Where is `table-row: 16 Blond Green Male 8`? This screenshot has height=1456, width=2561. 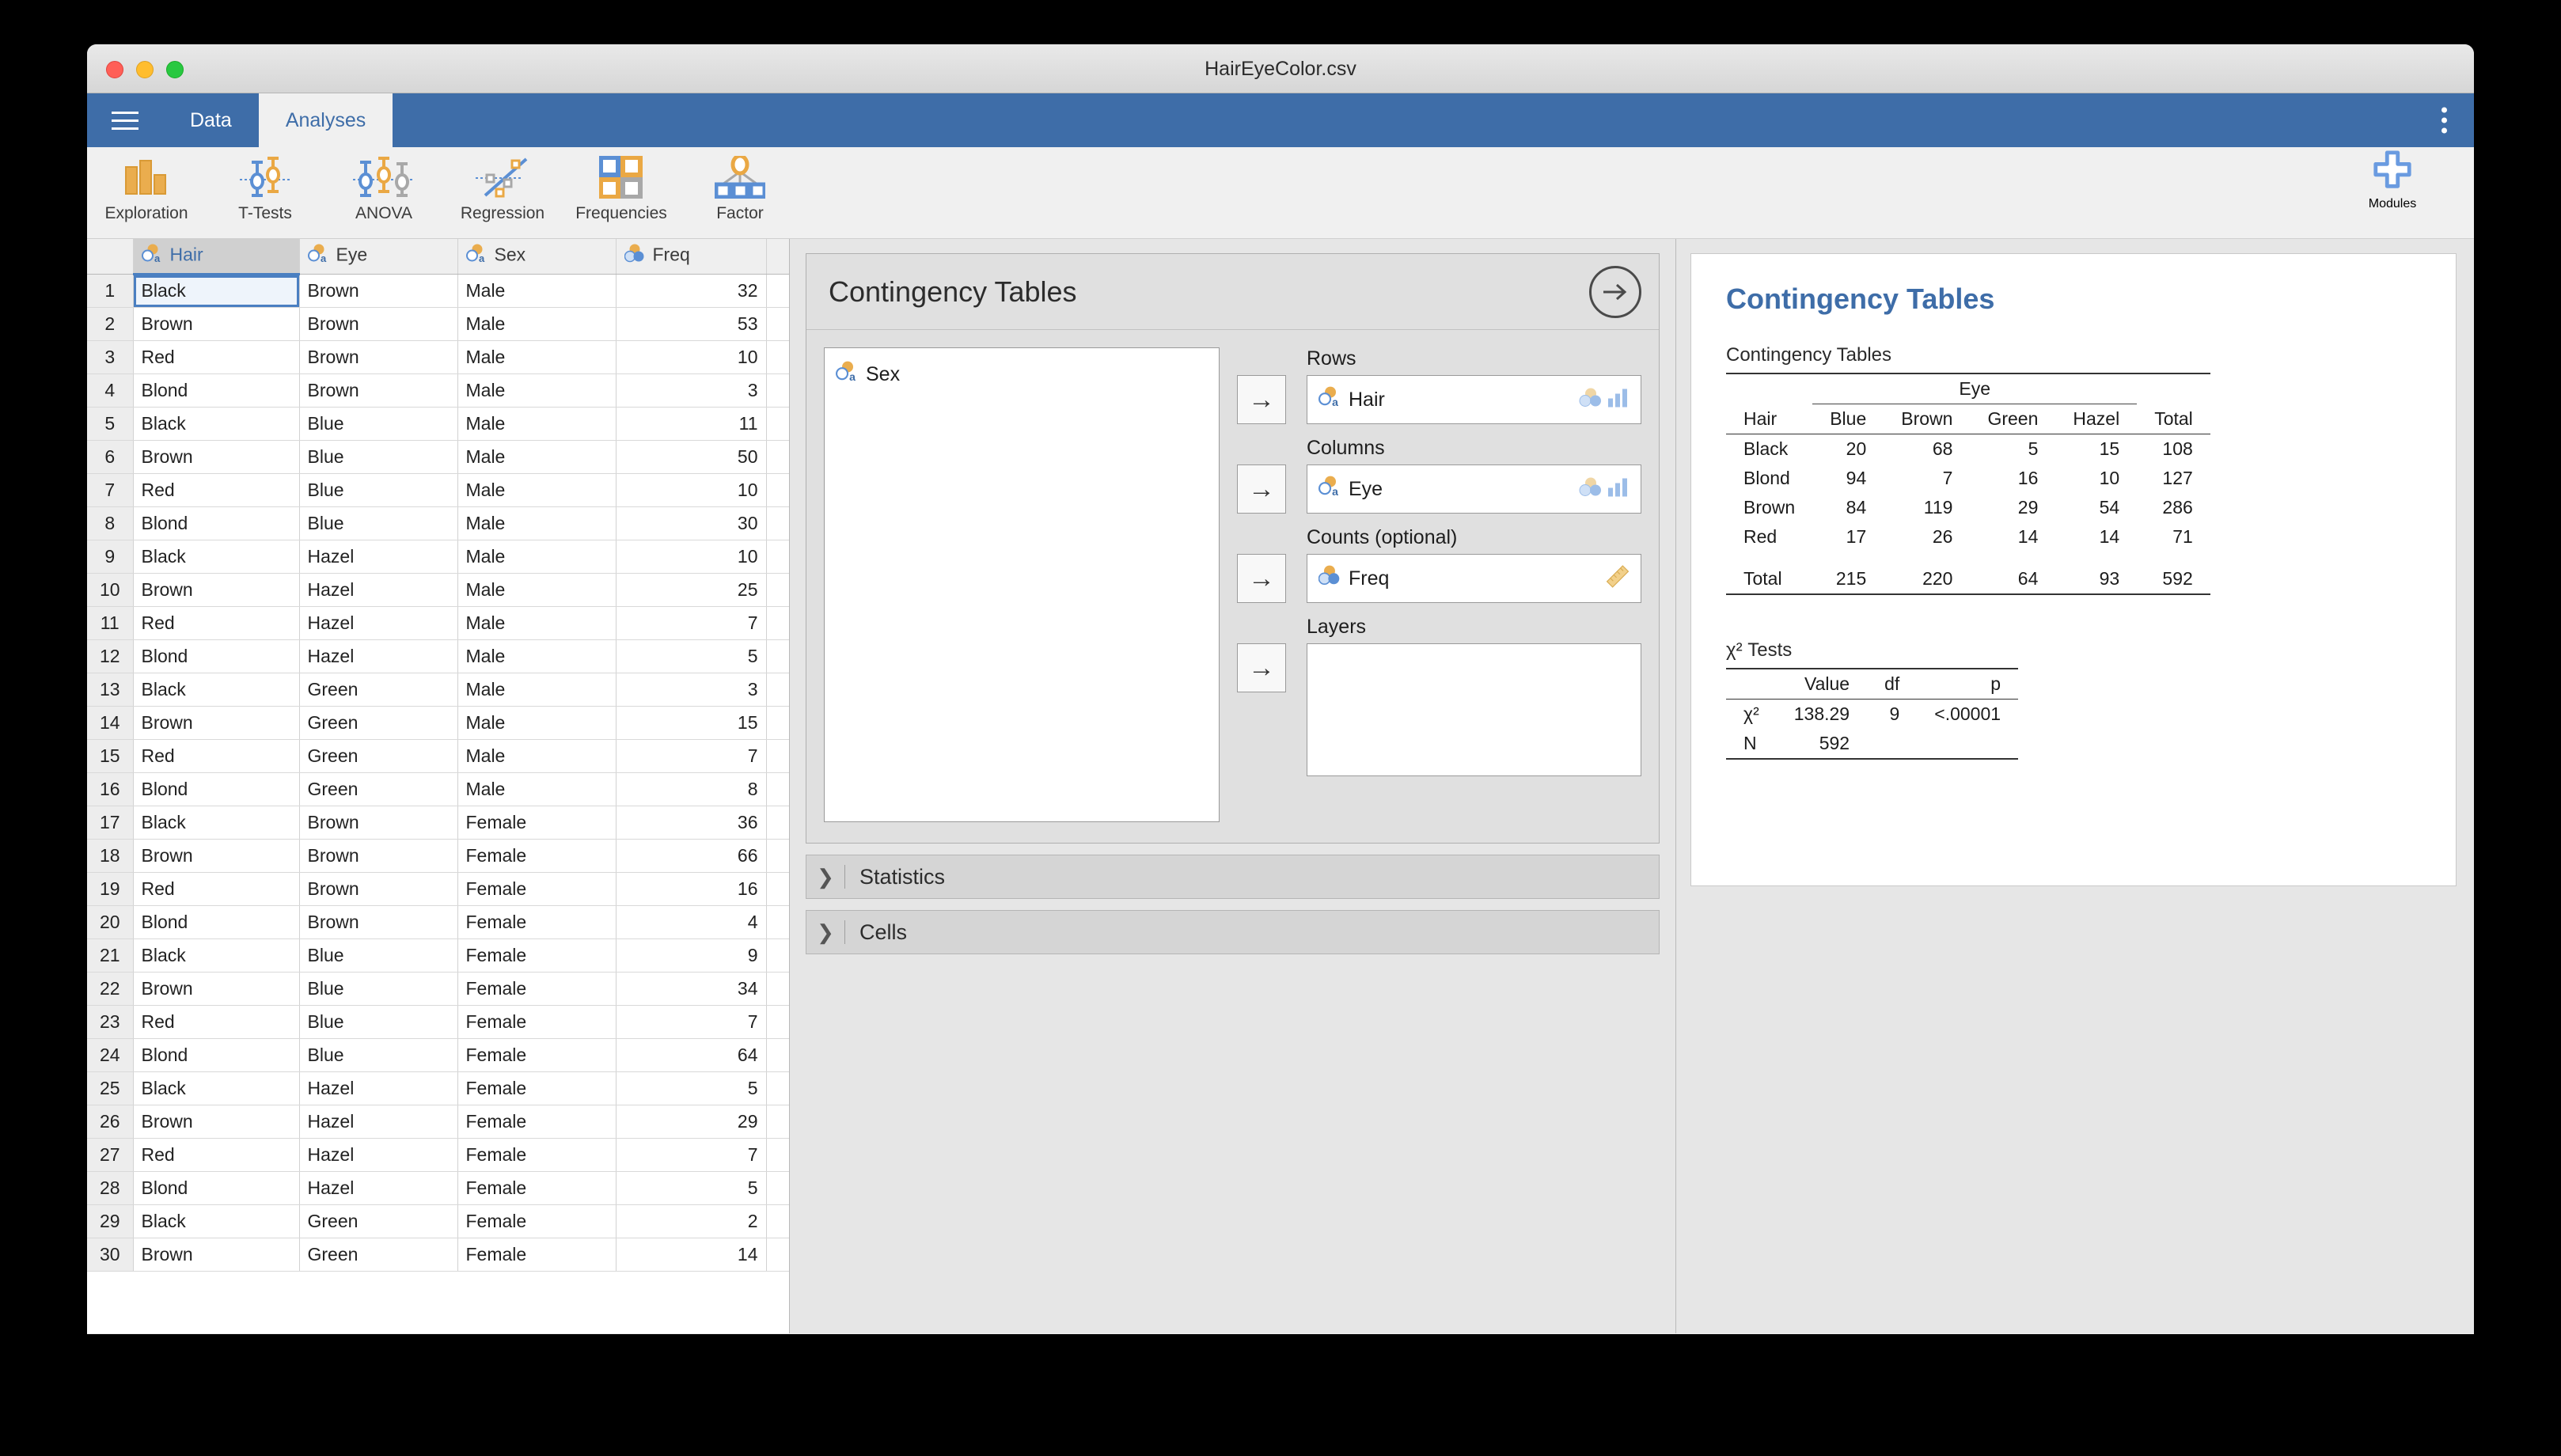
table-row: 16 Blond Green Male 8 is located at coordinates (438, 789).